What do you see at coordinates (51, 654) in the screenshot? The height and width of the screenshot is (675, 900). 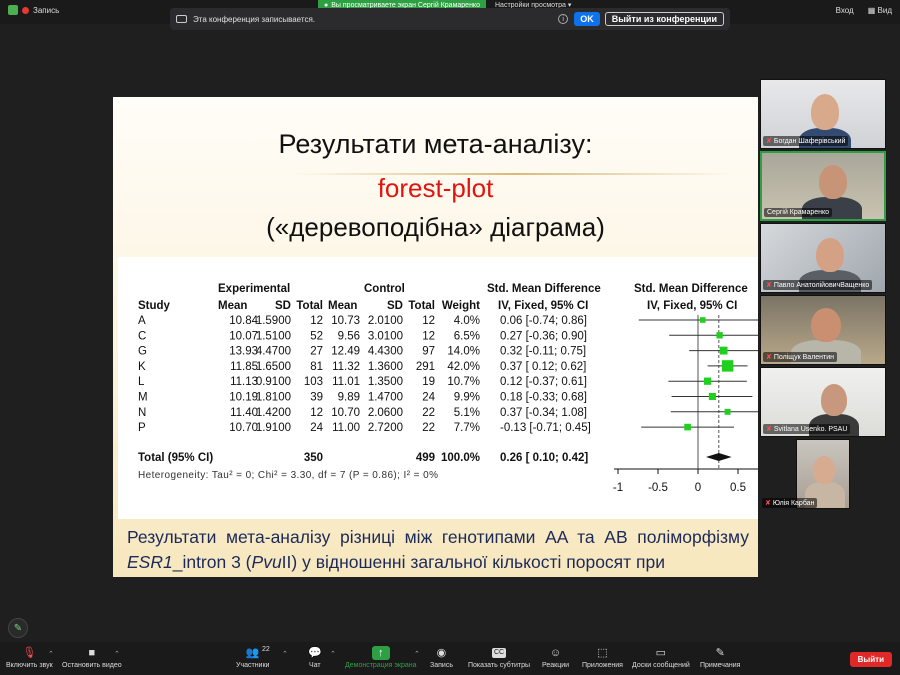 I see `audio-options-caret: ⌃` at bounding box center [51, 654].